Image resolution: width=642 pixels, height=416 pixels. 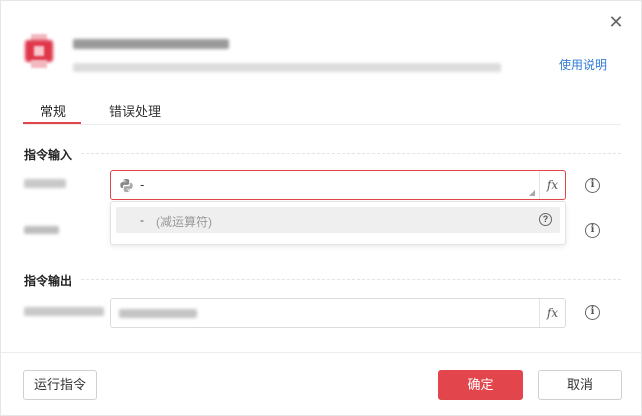 What do you see at coordinates (184, 222) in the screenshot?
I see `suggestion-description: (减运算符)` at bounding box center [184, 222].